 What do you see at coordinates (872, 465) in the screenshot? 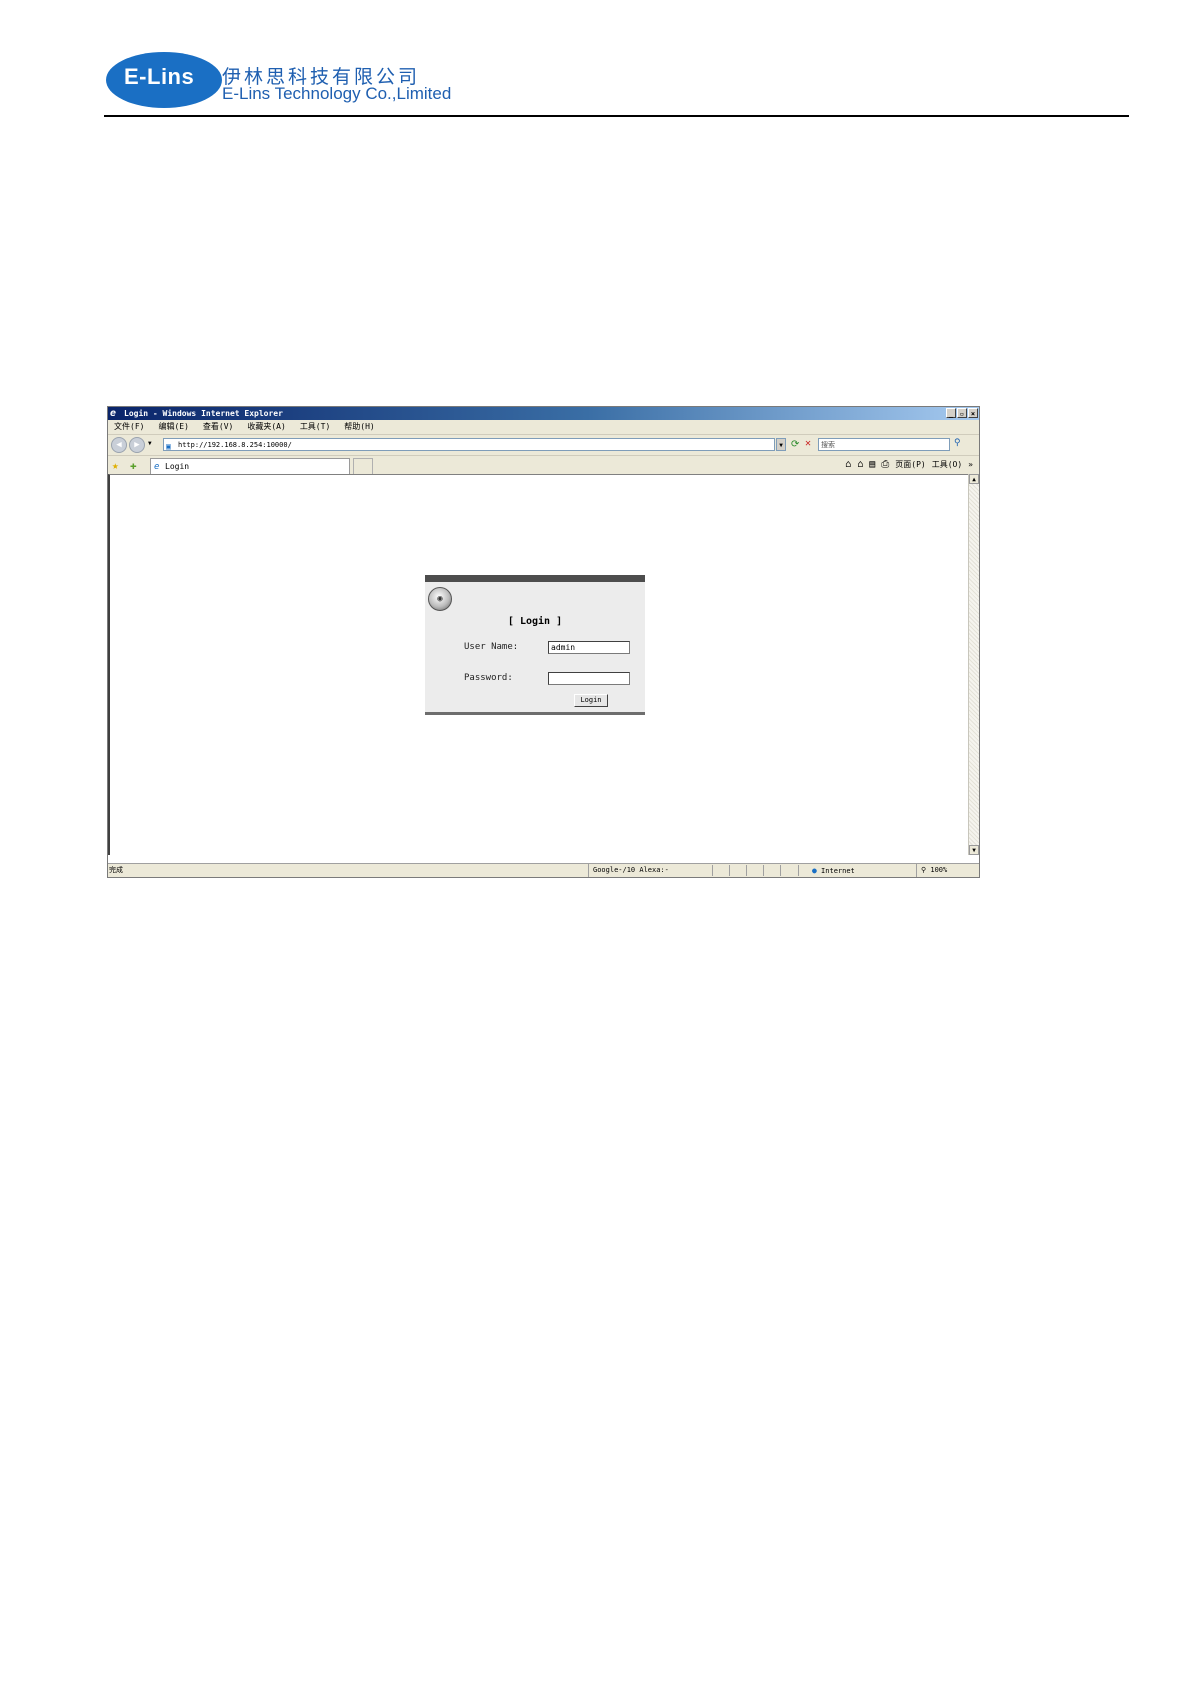
I see `rss-icon: ▤` at bounding box center [872, 465].